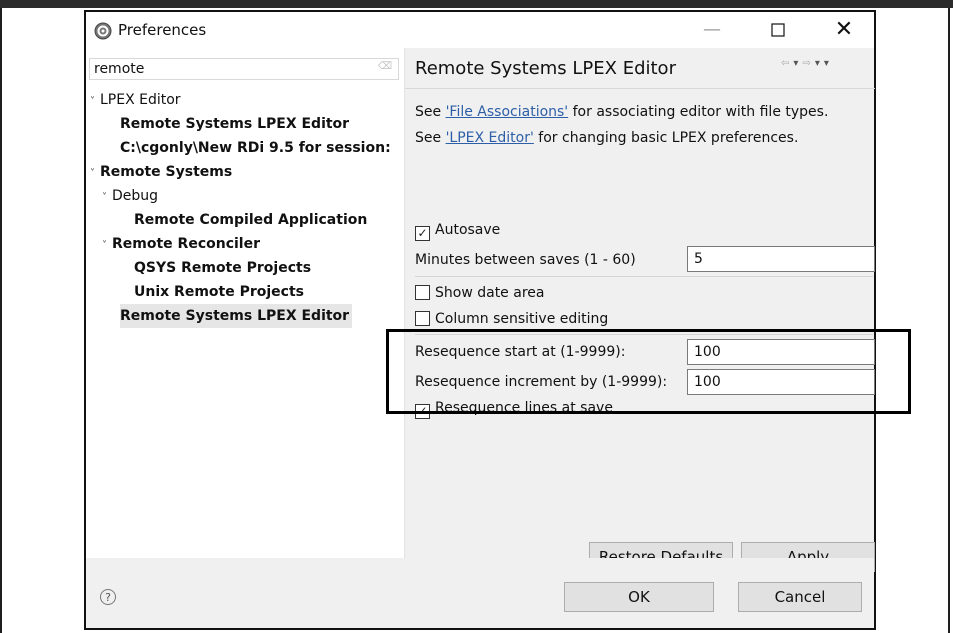 The width and height of the screenshot is (953, 633). Describe the element at coordinates (712, 30) in the screenshot. I see `minimize-button: —` at that location.